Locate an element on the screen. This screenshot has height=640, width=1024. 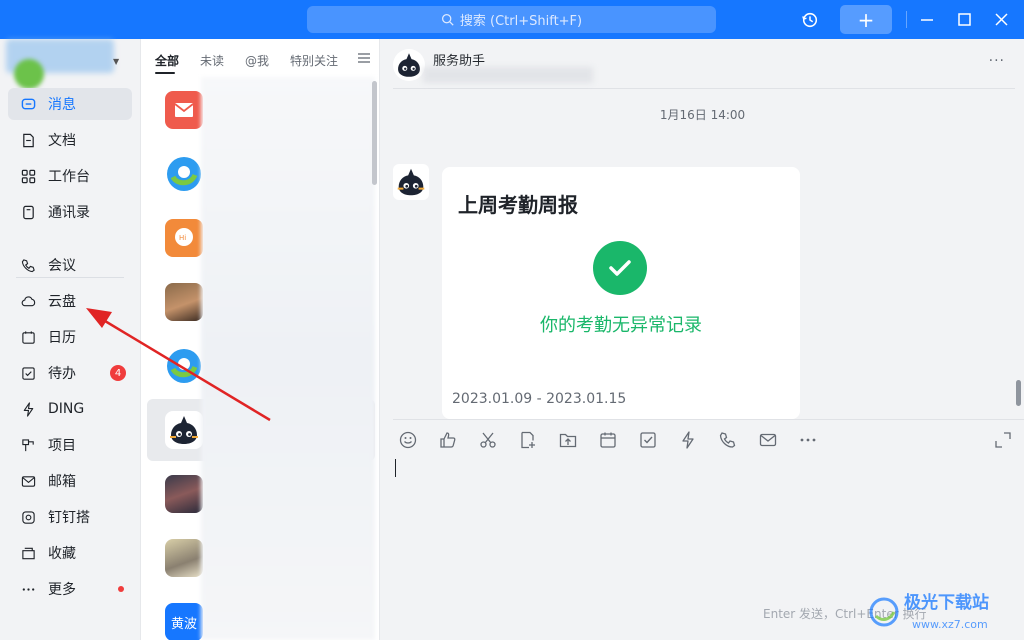
sidebar-item-label: 文档 is located at coordinates (62, 141).